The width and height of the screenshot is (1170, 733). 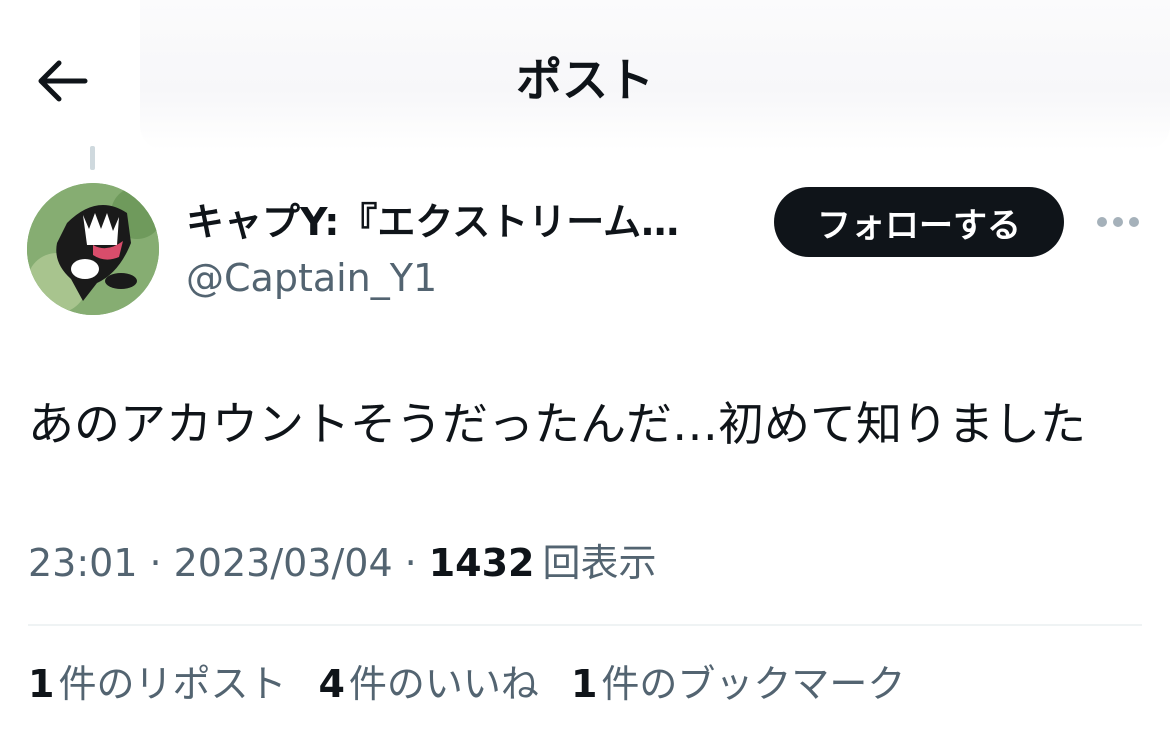 I want to click on follow-button: フォローする, so click(x=919, y=222).